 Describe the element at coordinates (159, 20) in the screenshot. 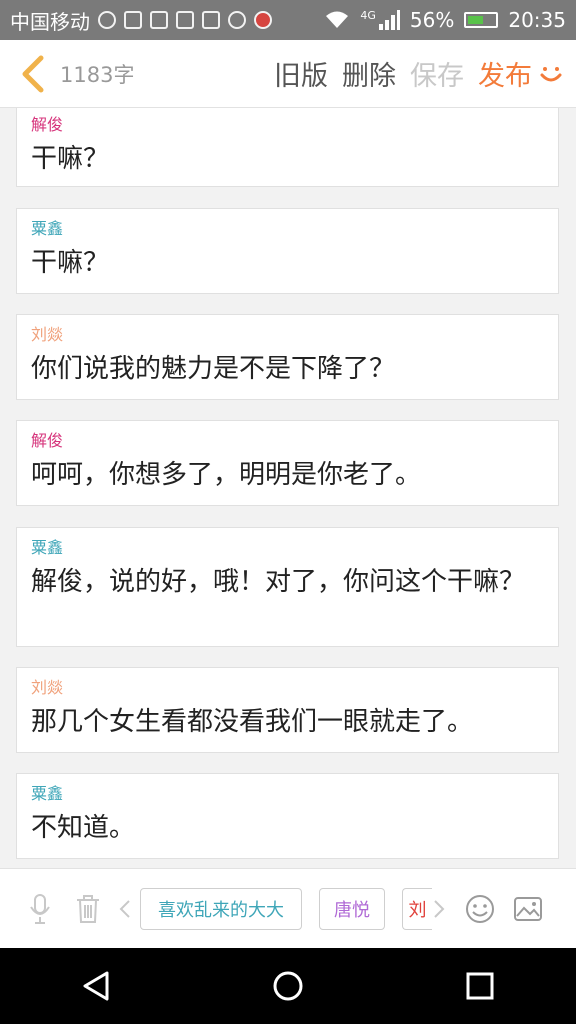

I see `iqiyi-notification-icon` at that location.